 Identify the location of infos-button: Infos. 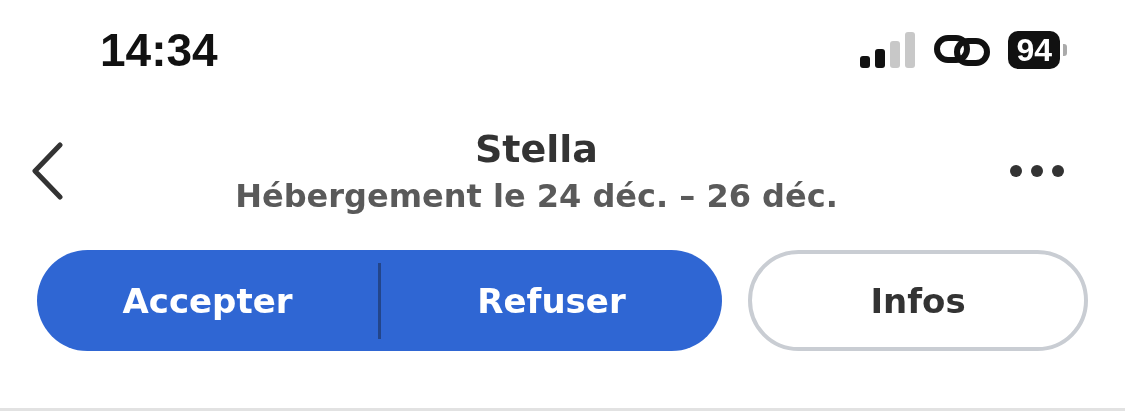
(918, 300).